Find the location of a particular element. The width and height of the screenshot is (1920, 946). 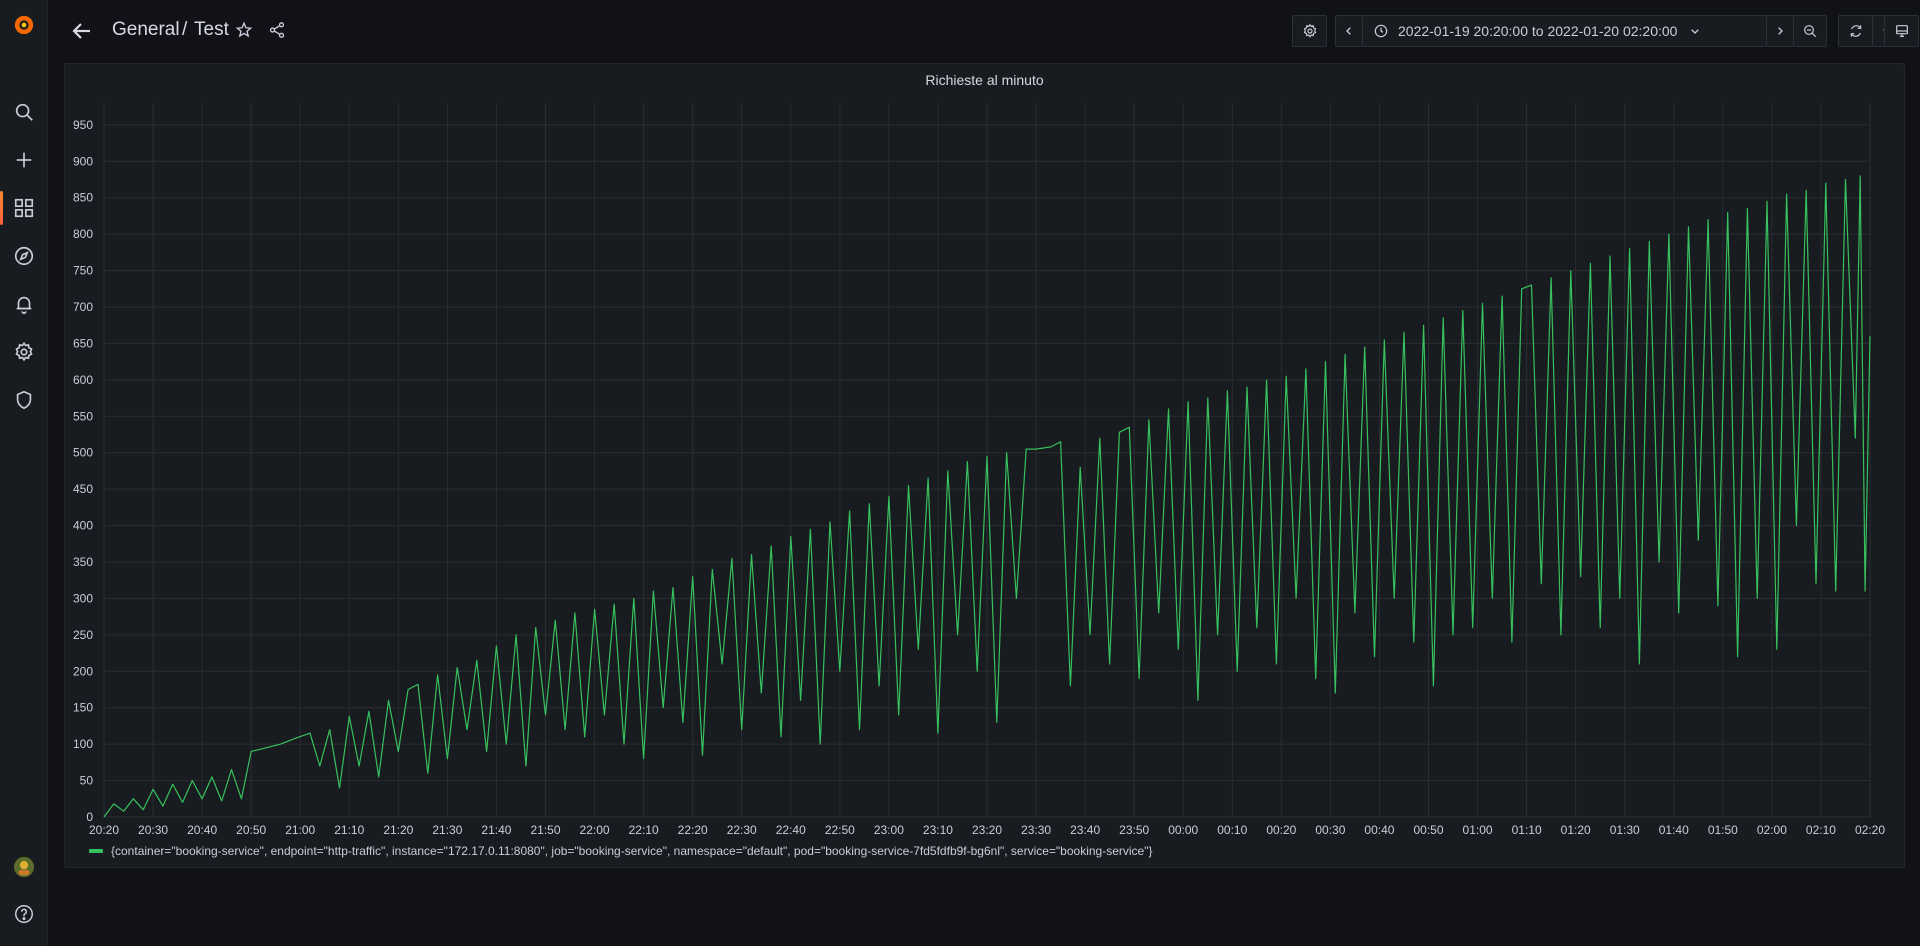

y-tick-label: 700 is located at coordinates (83, 307).